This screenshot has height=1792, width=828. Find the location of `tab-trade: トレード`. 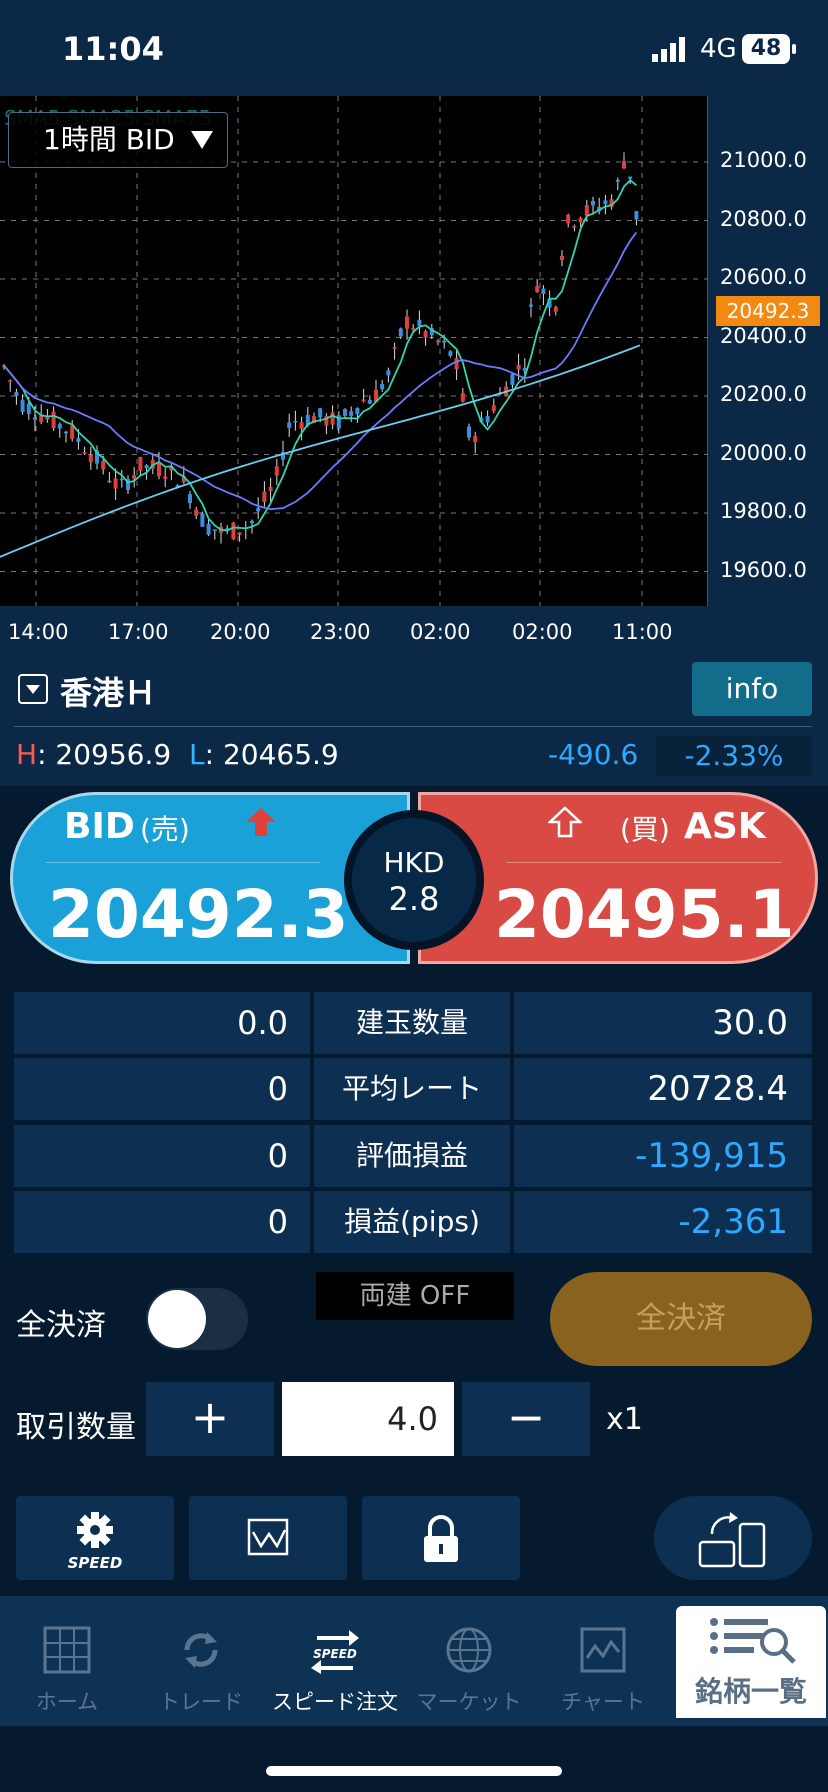

tab-trade: トレード is located at coordinates (201, 1661).